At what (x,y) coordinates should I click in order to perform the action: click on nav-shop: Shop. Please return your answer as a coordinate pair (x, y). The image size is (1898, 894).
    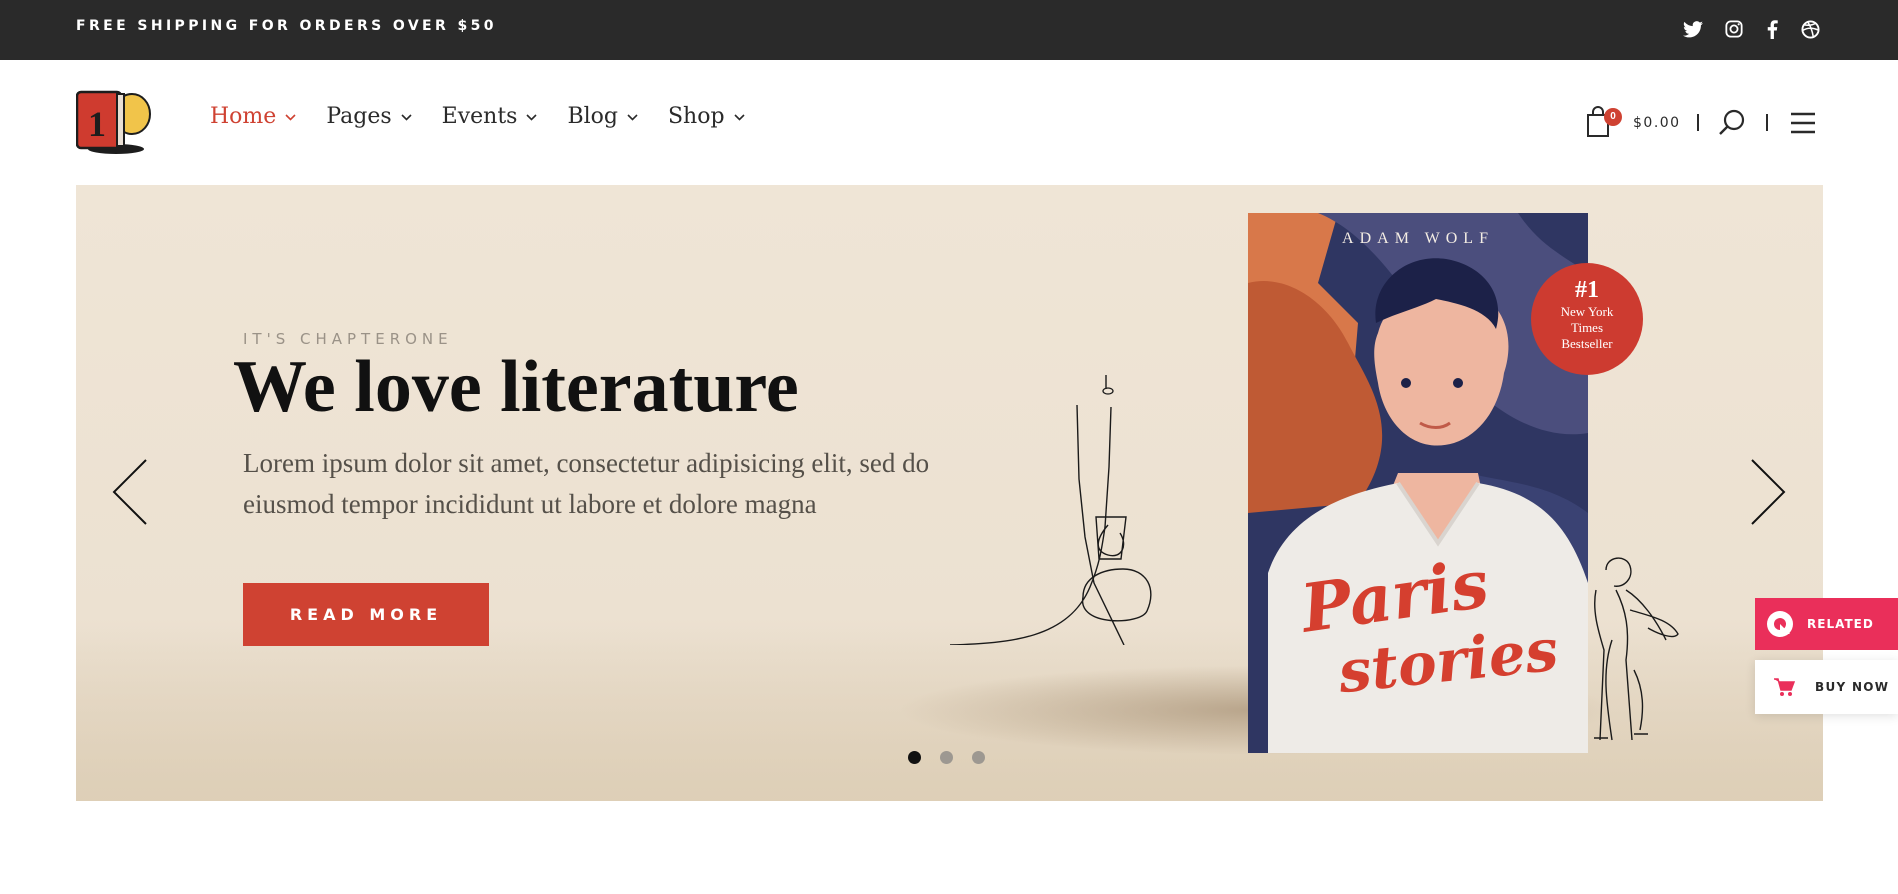
    Looking at the image, I should click on (706, 116).